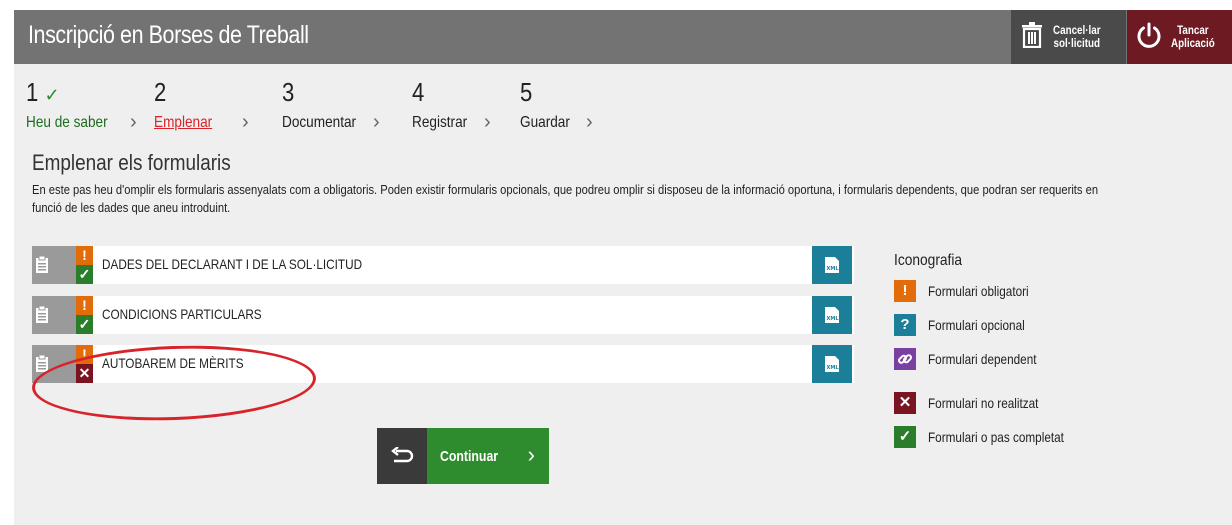  What do you see at coordinates (1032, 37) in the screenshot?
I see `trash-icon` at bounding box center [1032, 37].